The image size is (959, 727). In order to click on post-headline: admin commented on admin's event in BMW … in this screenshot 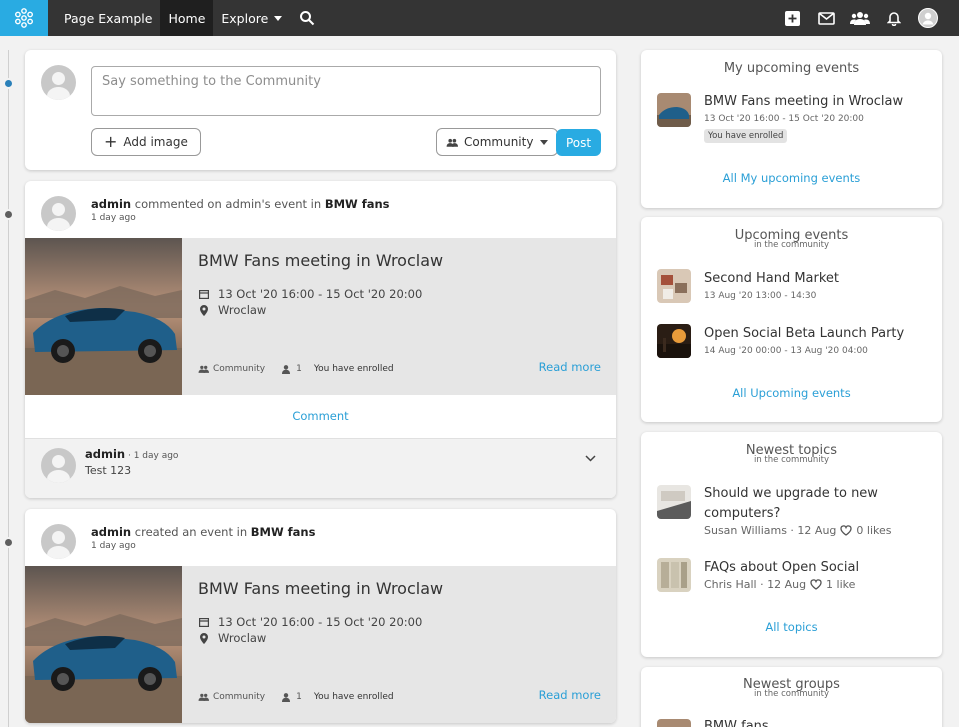, I will do `click(240, 204)`.